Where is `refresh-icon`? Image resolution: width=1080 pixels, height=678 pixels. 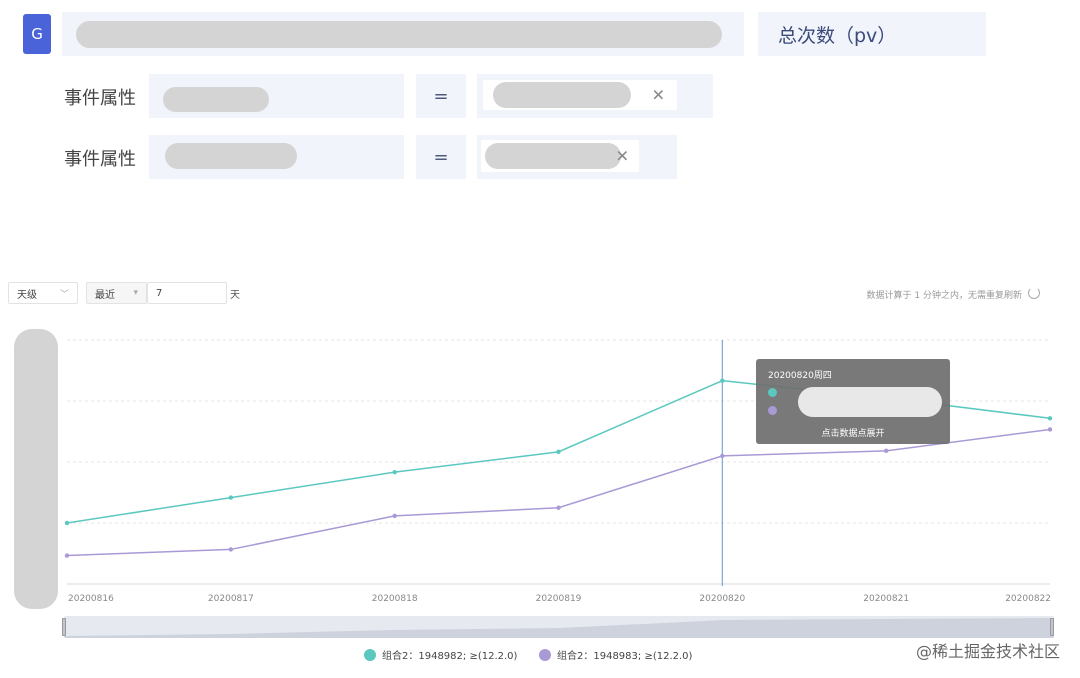 refresh-icon is located at coordinates (1034, 293).